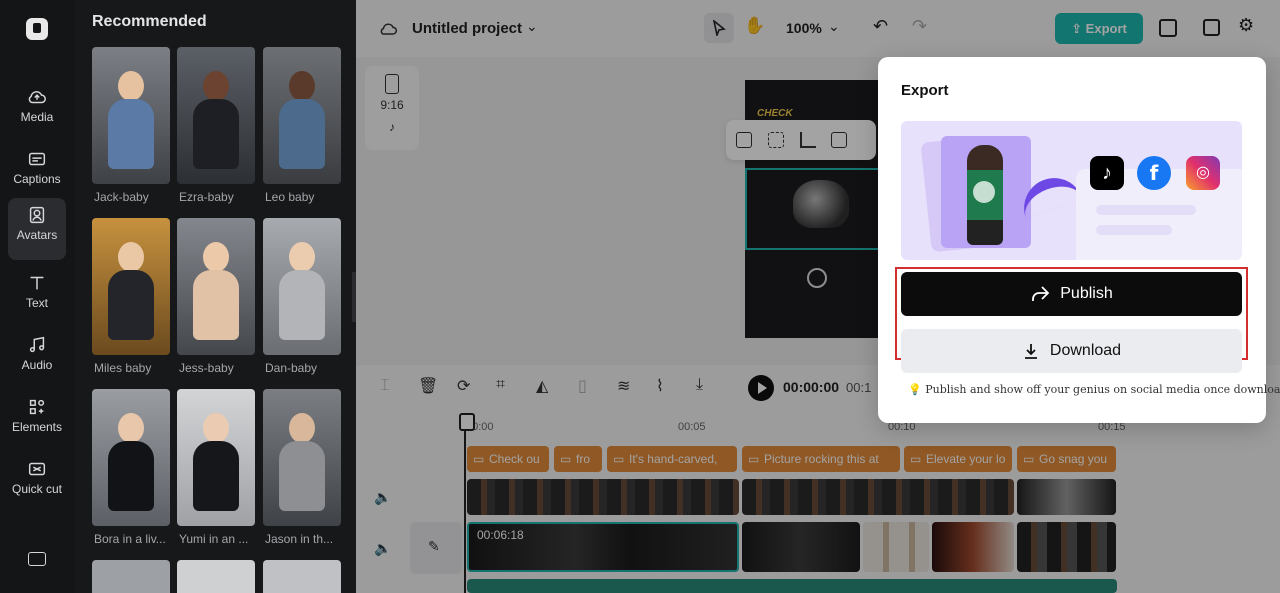 The image size is (1280, 593). I want to click on facebook-icon: f, so click(1154, 173).